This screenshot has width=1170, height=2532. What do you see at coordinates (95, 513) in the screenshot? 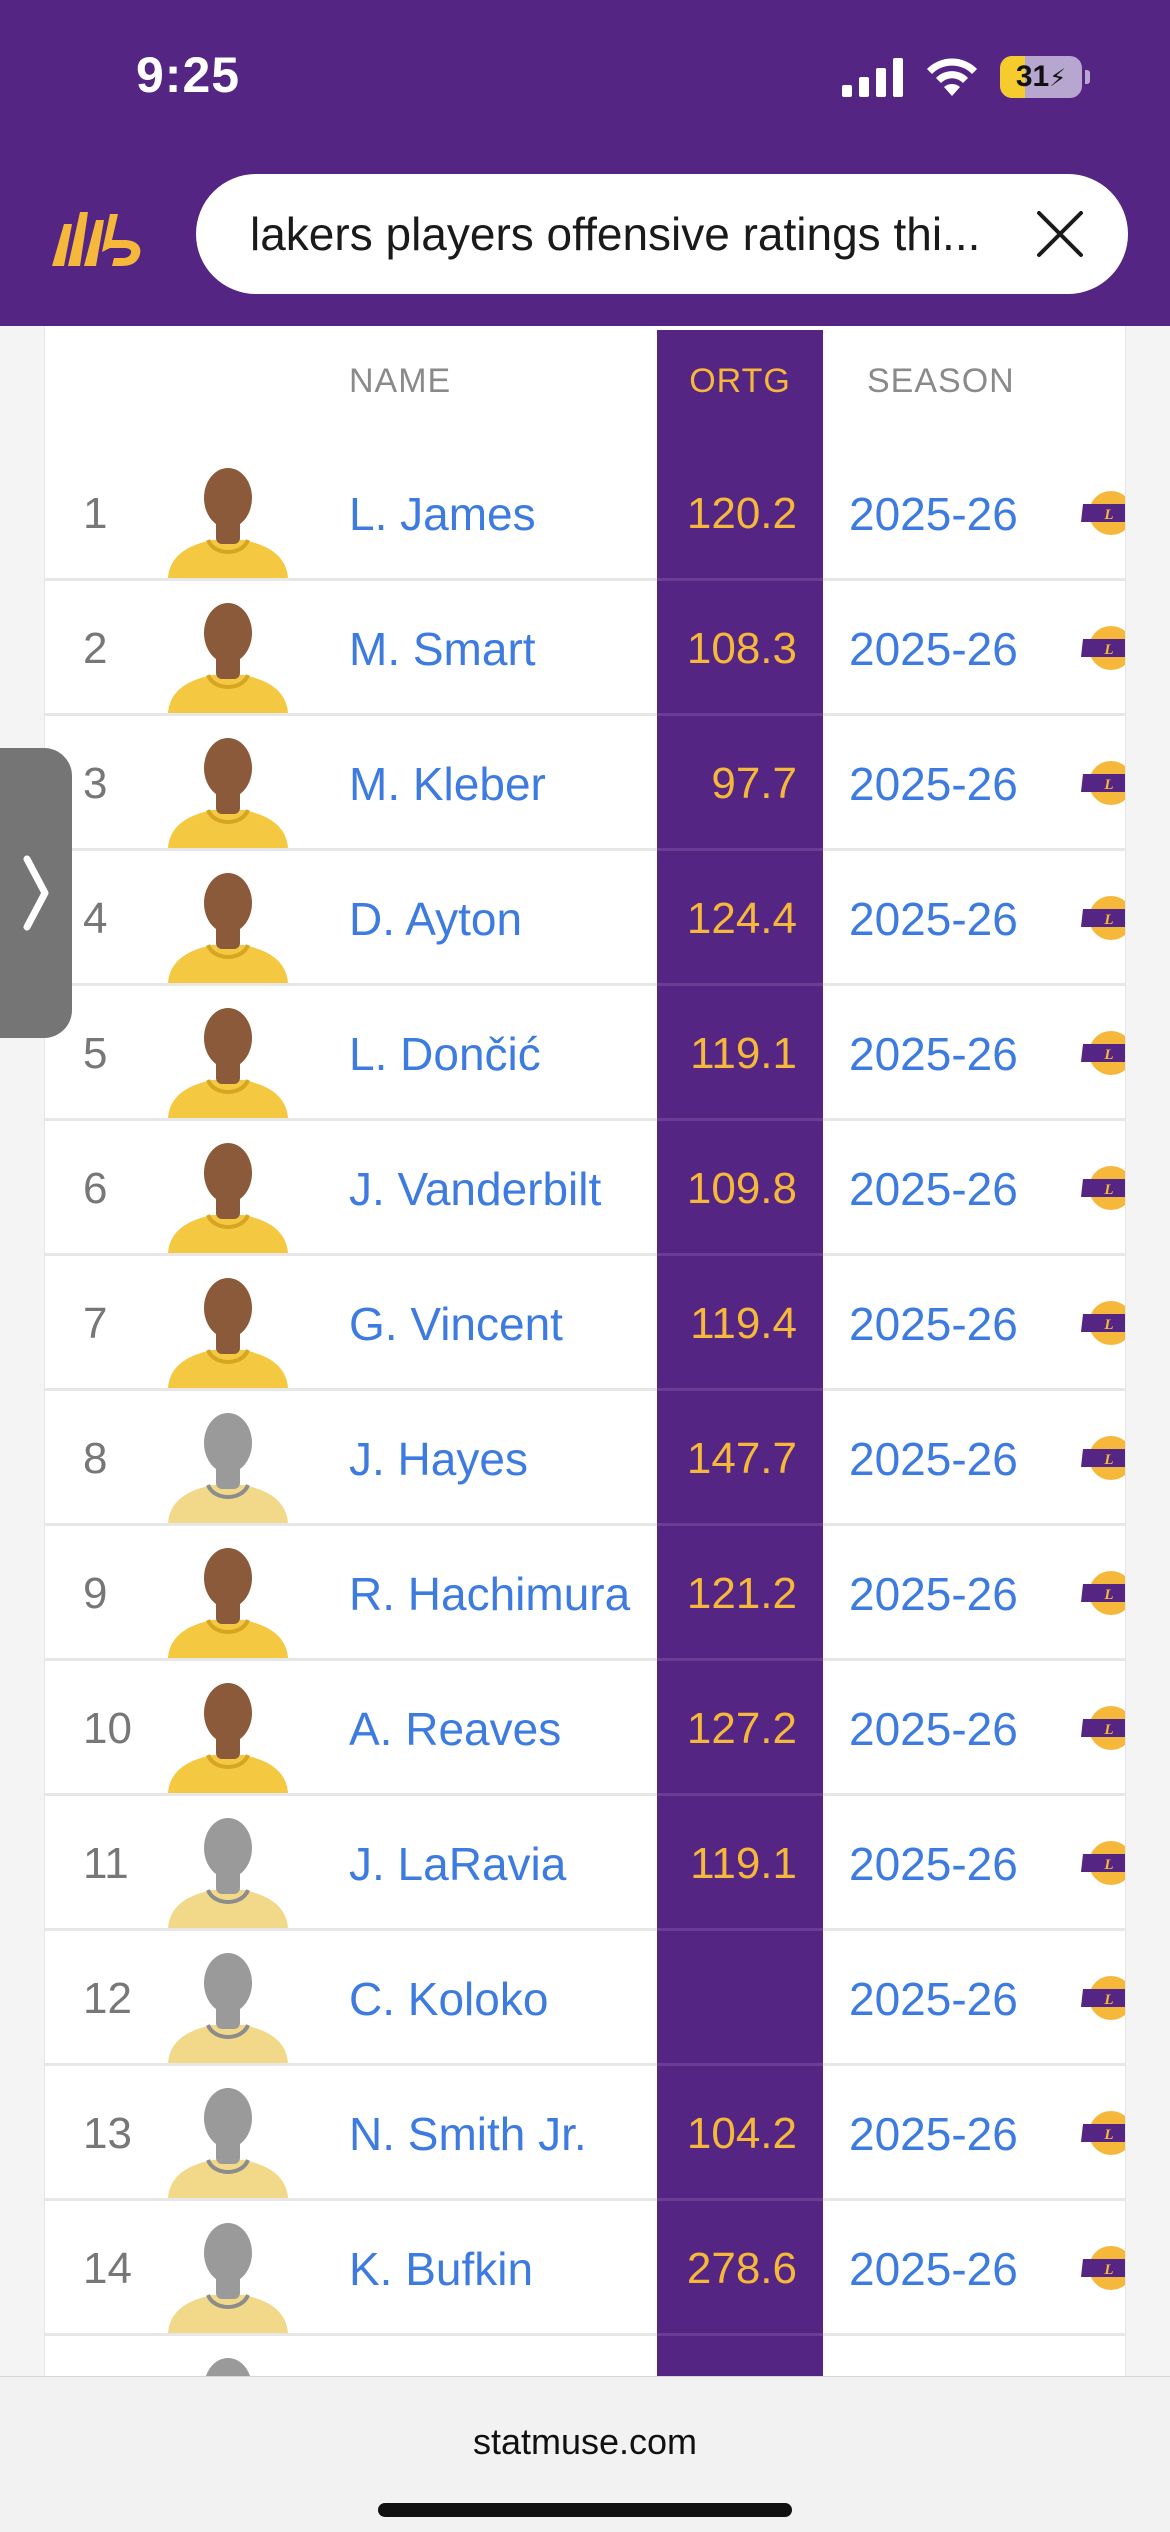
I see `rank-cell: 1` at bounding box center [95, 513].